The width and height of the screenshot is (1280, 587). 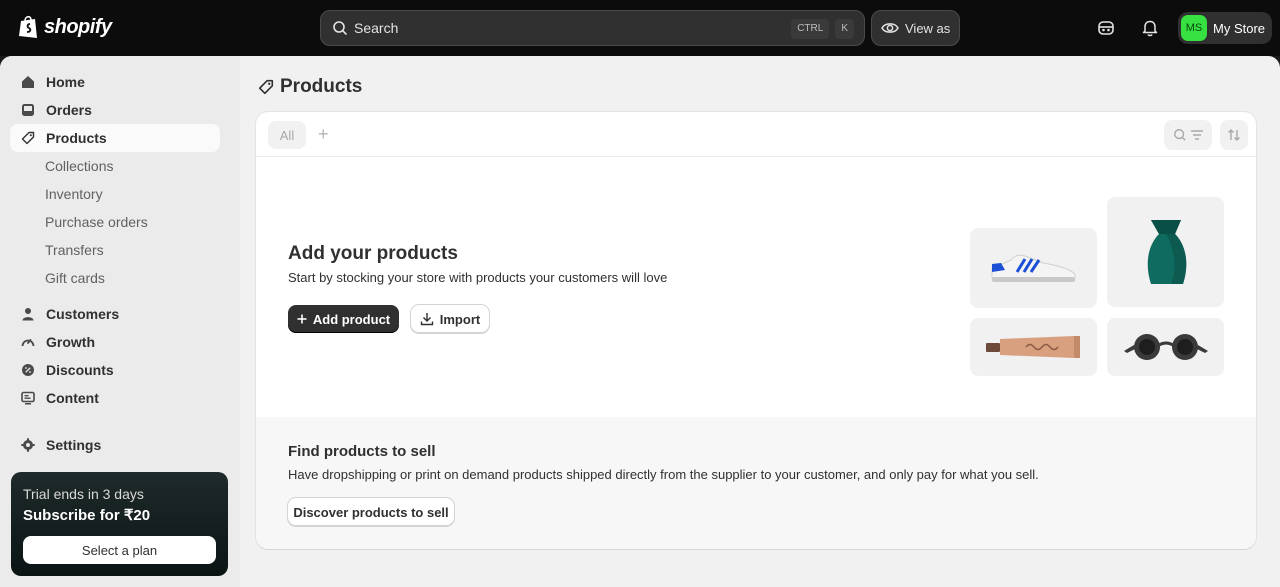 I want to click on sort-arrows-icon, so click(x=1234, y=135).